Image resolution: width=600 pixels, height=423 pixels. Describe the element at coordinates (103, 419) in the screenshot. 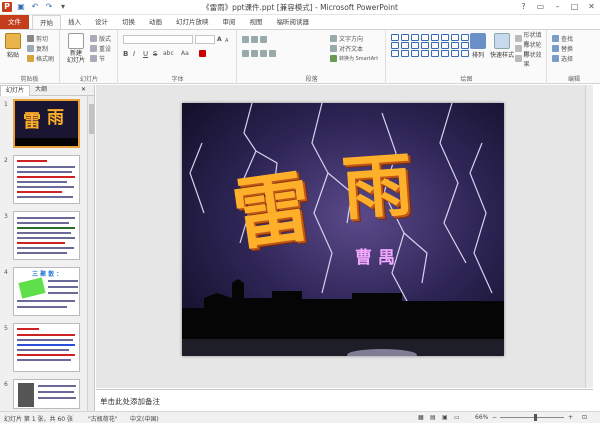

I see `theme-name: "古瓶荷花"` at that location.